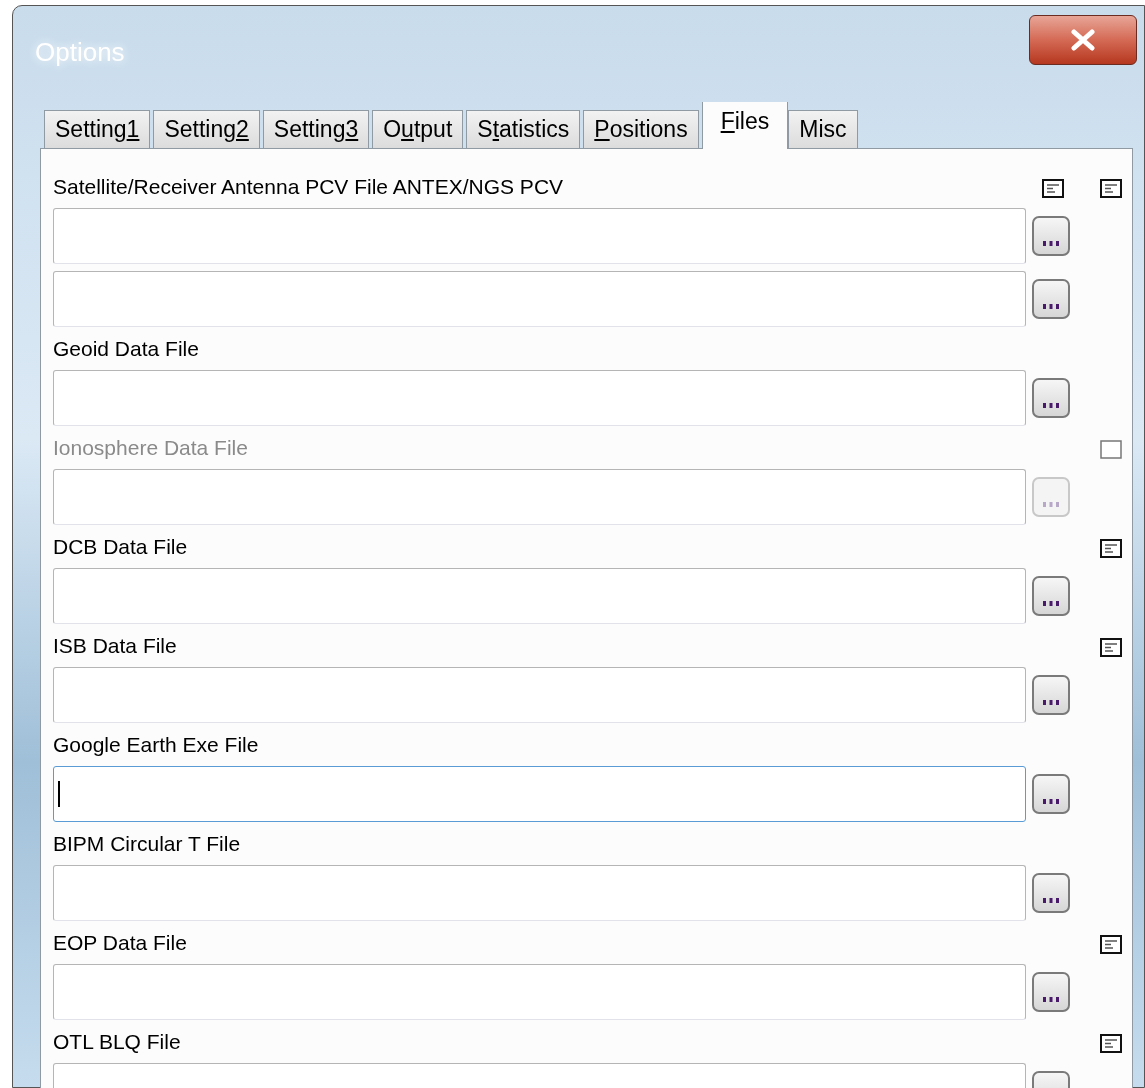 The height and width of the screenshot is (1088, 1145). What do you see at coordinates (156, 744) in the screenshot?
I see `field-label: Google Earth Exe File` at bounding box center [156, 744].